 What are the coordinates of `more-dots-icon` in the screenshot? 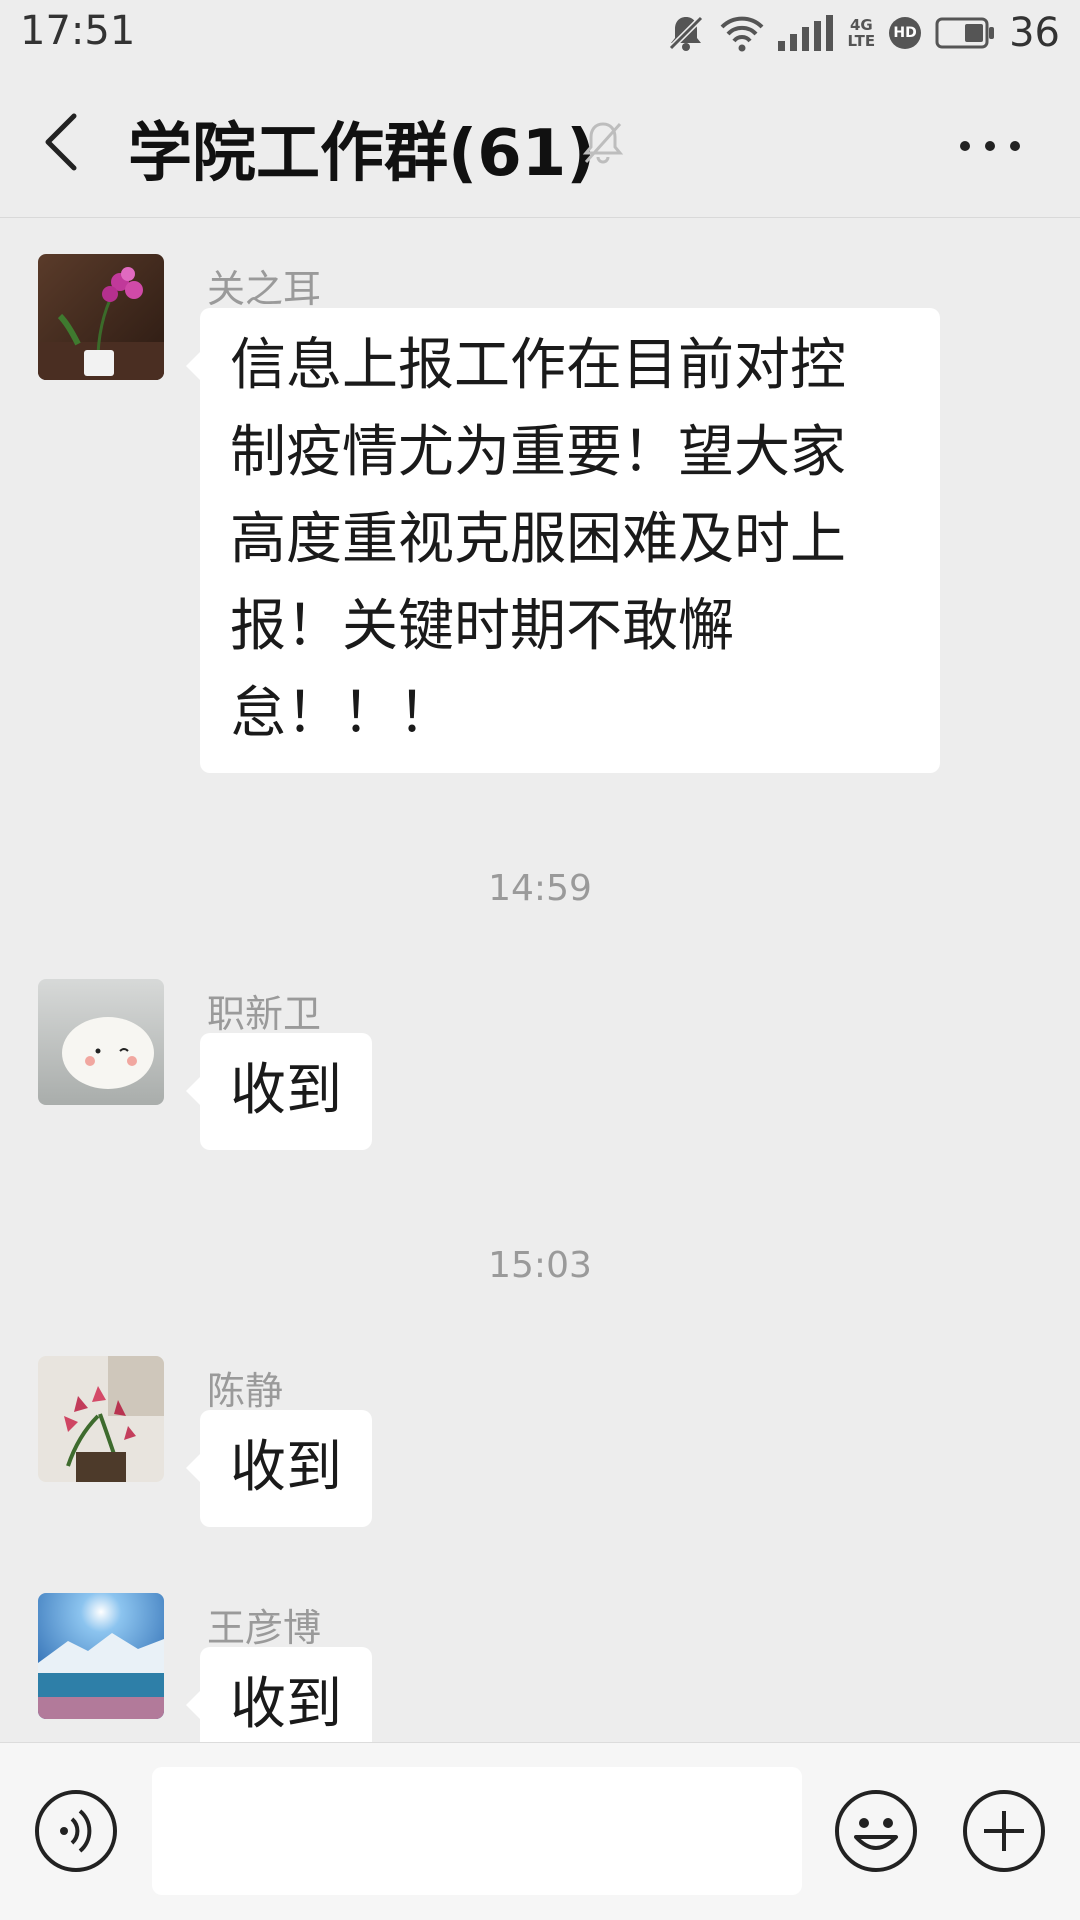 It's located at (990, 146).